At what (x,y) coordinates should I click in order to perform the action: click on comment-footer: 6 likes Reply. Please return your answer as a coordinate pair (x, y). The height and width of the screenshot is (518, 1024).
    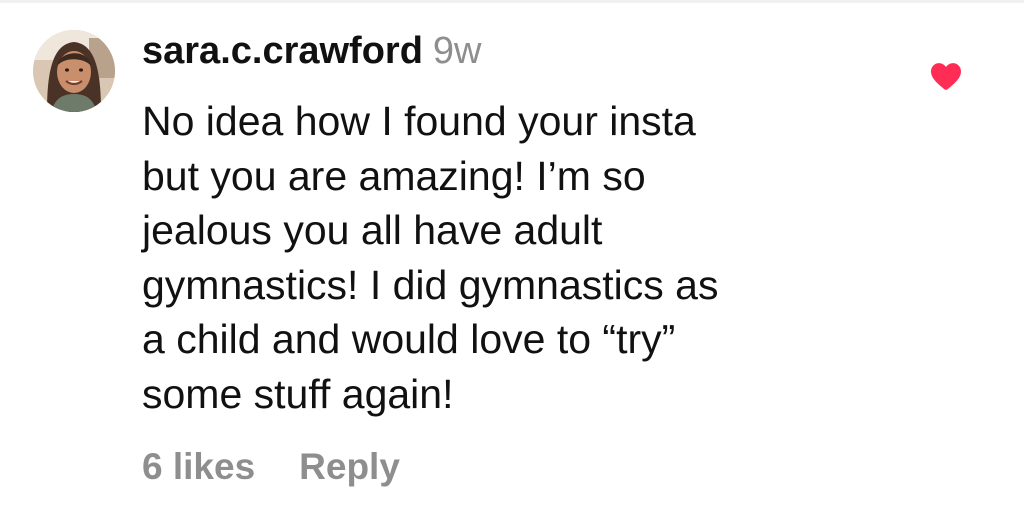
    Looking at the image, I should click on (271, 467).